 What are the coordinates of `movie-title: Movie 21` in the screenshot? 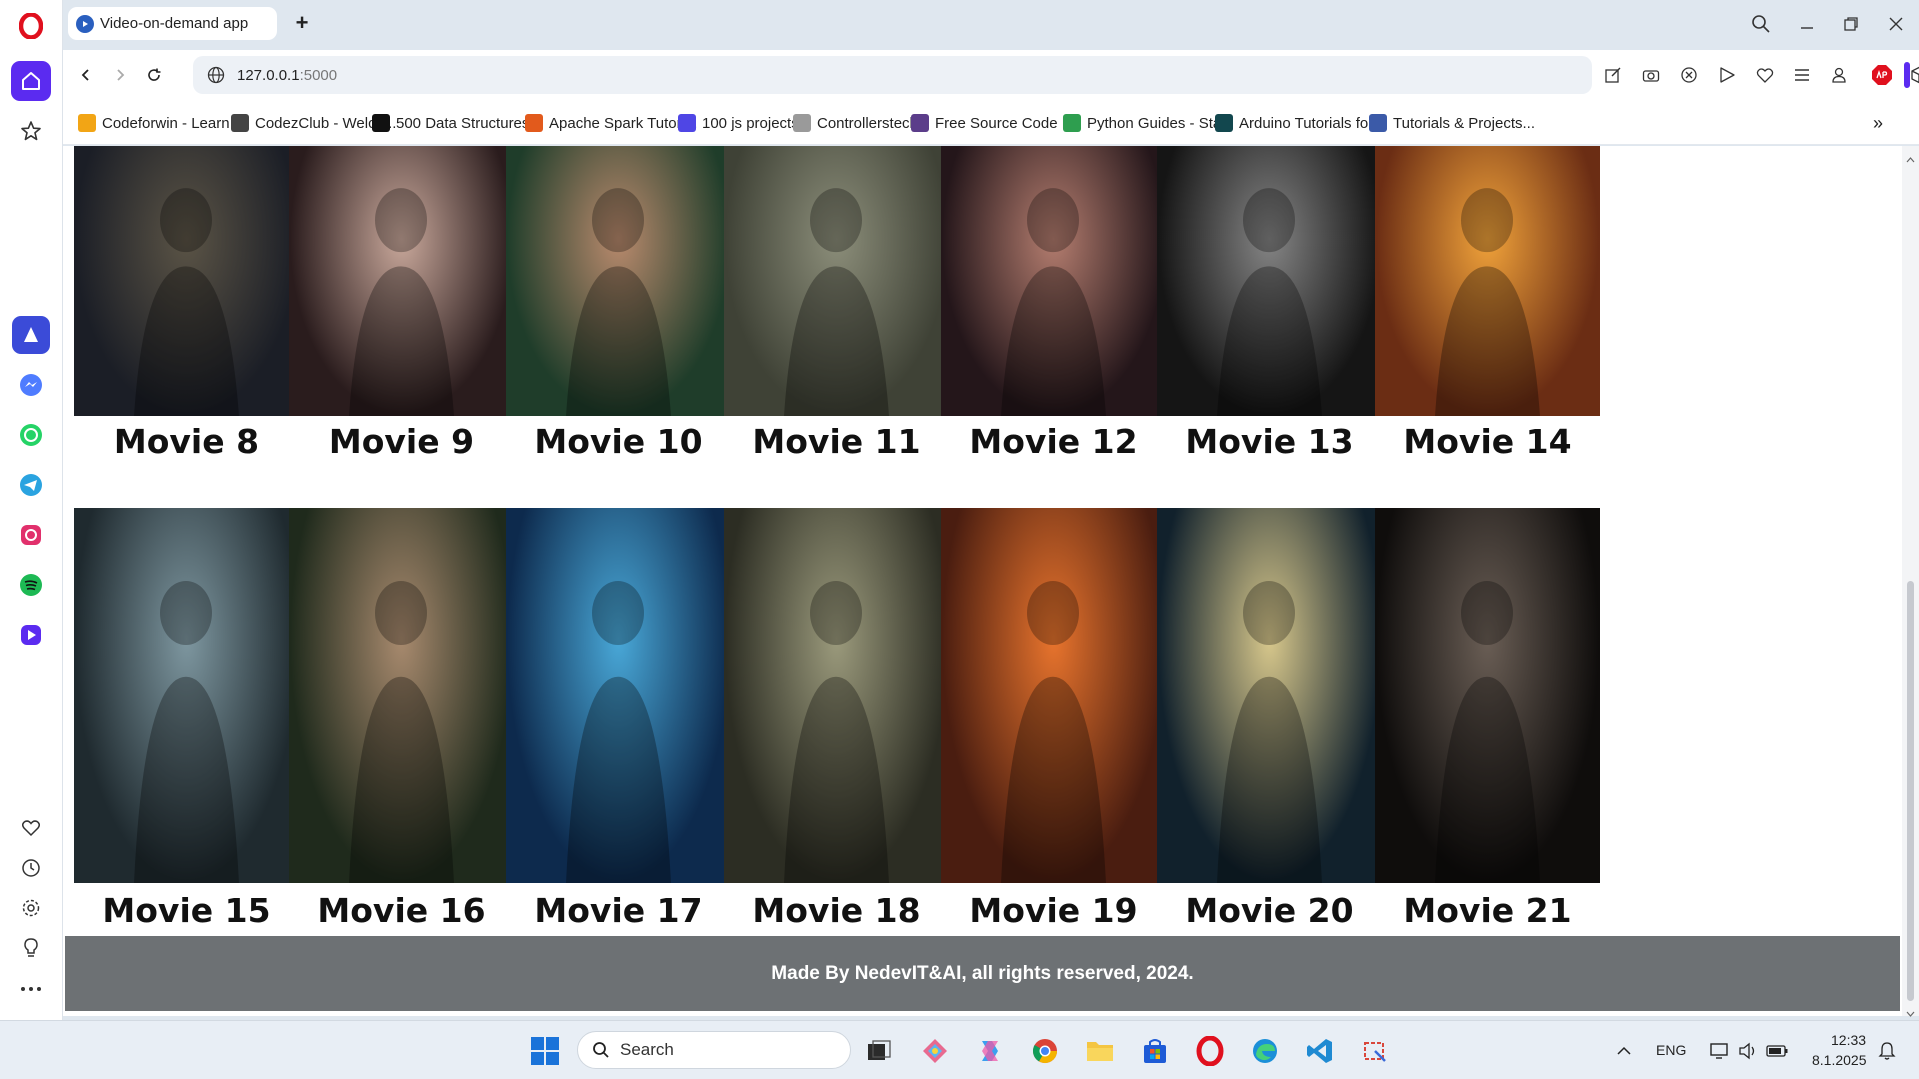 It's located at (1487, 910).